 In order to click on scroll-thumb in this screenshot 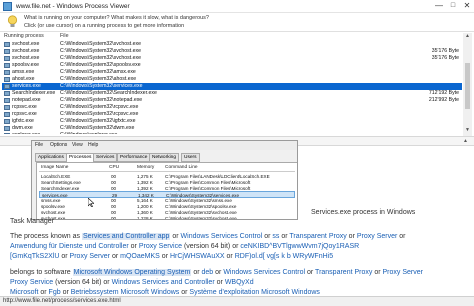, I will do `click(467, 86)`.